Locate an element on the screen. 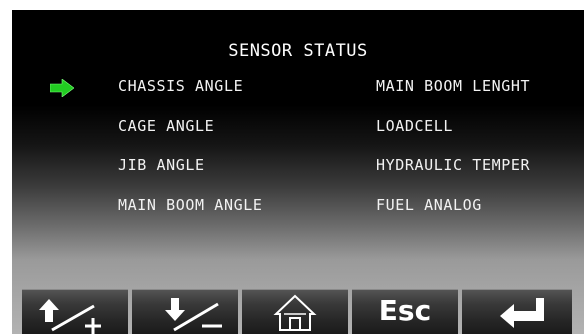 This screenshot has width=584, height=335. enter-button is located at coordinates (517, 311).